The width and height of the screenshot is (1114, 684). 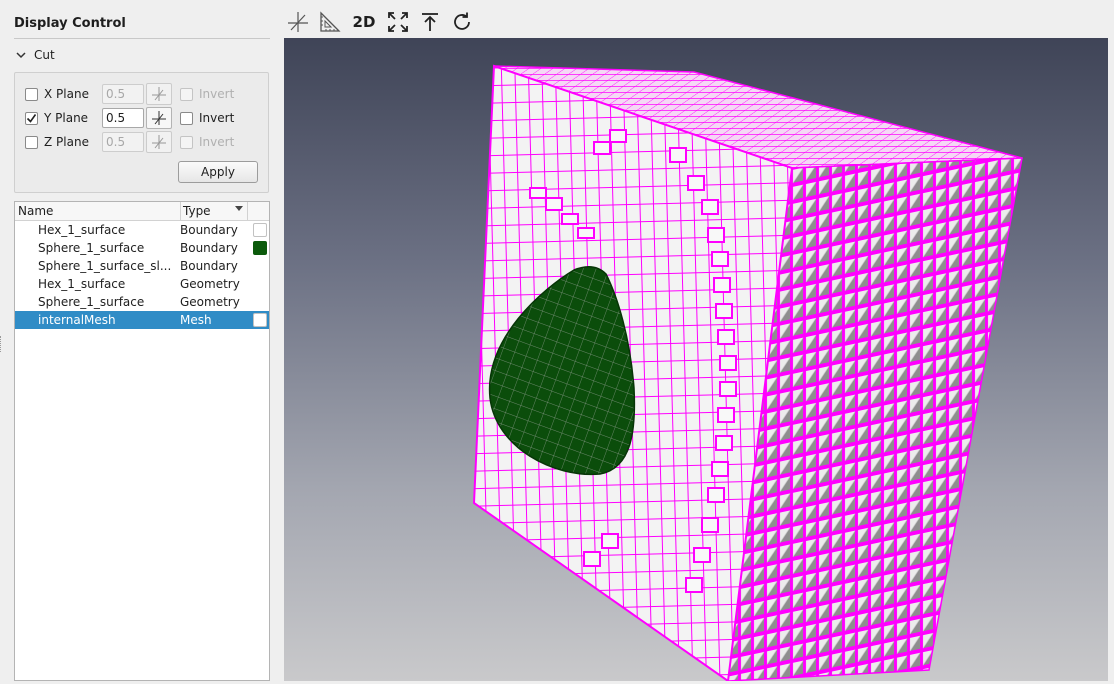 I want to click on x-plane-checkbox, so click(x=31, y=94).